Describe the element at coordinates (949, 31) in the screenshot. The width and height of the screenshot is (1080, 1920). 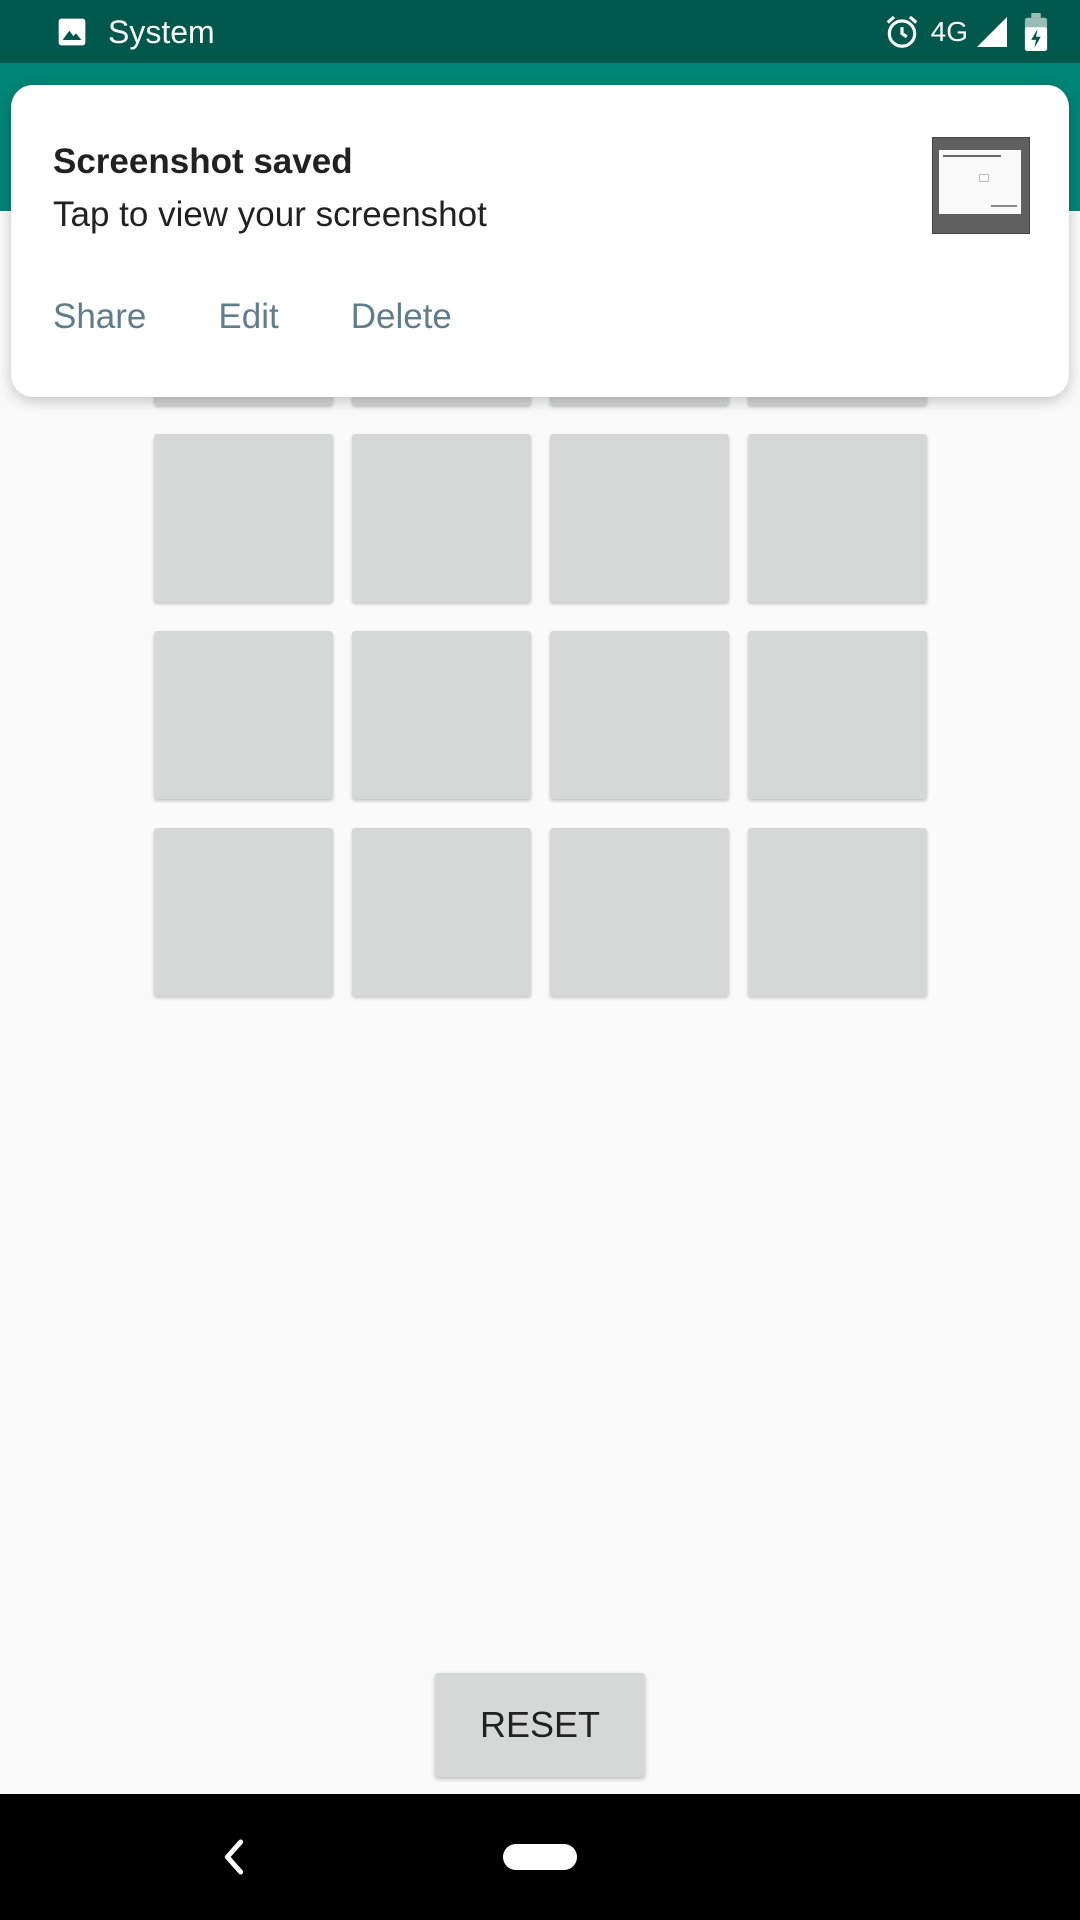
I see `network-type: 4G` at that location.